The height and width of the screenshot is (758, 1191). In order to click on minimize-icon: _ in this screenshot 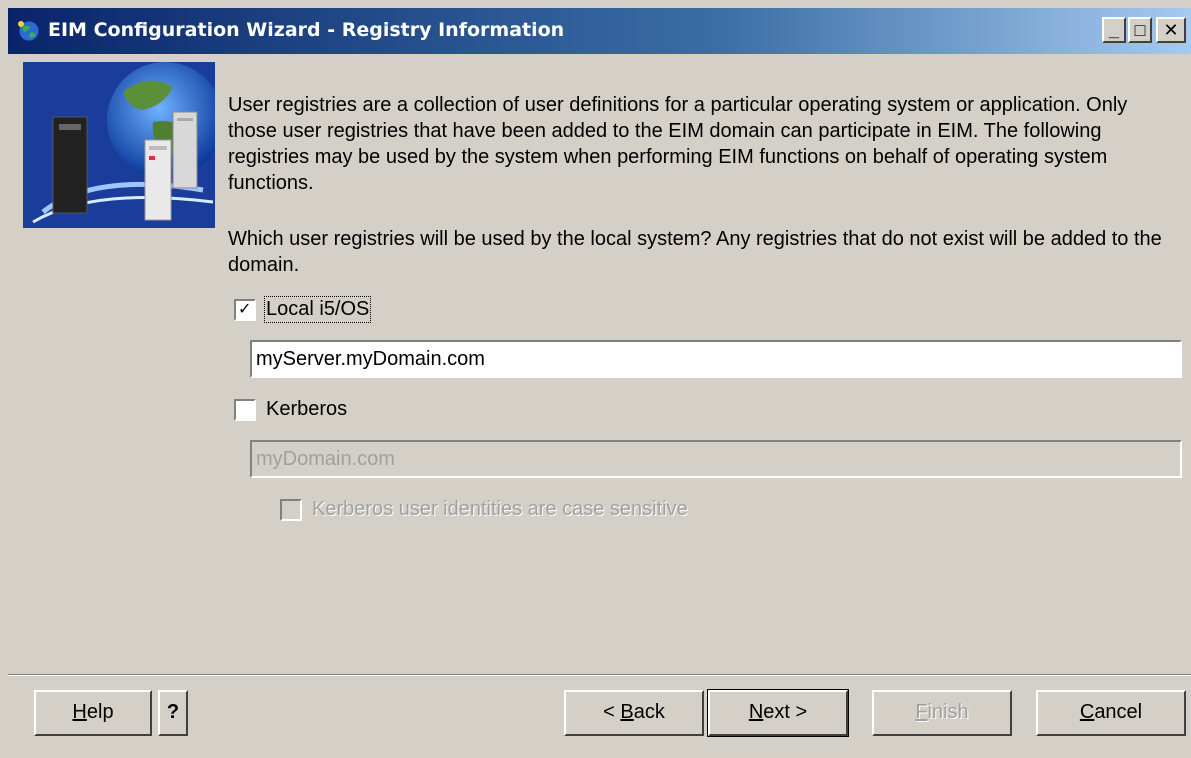, I will do `click(1113, 30)`.